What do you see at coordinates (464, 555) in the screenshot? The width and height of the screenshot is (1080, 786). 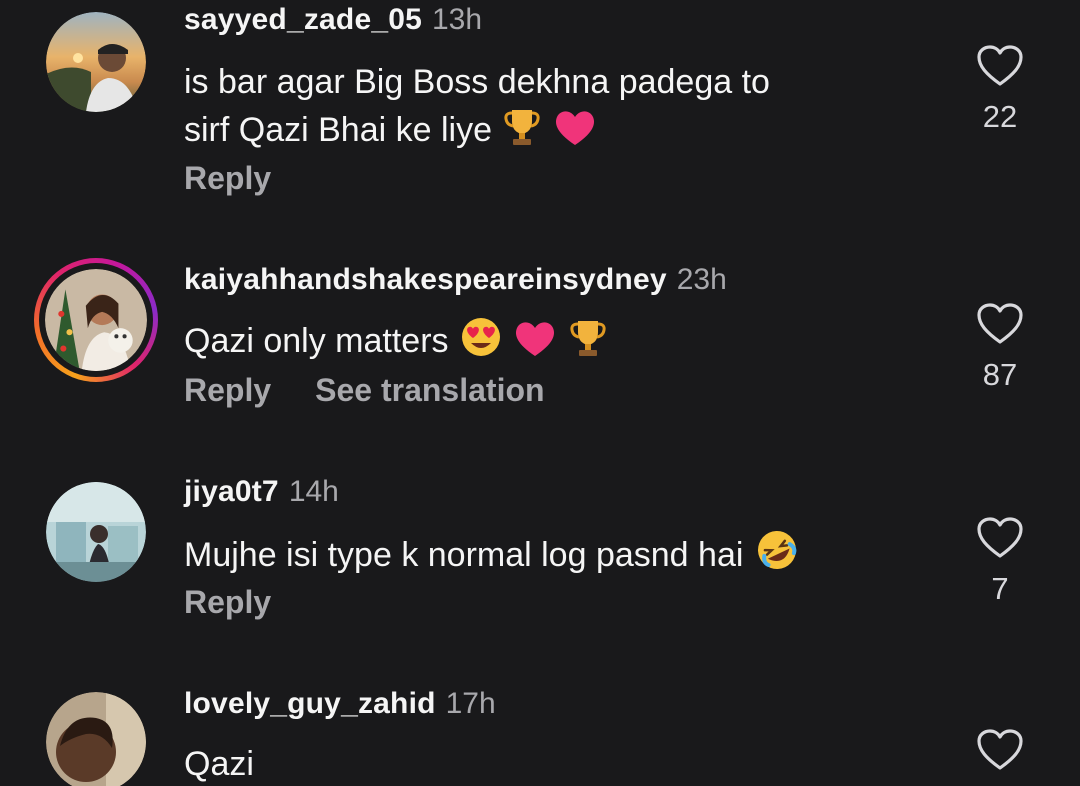 I see `comment-text-line: Mujhe isi type k normal log pasnd hai` at bounding box center [464, 555].